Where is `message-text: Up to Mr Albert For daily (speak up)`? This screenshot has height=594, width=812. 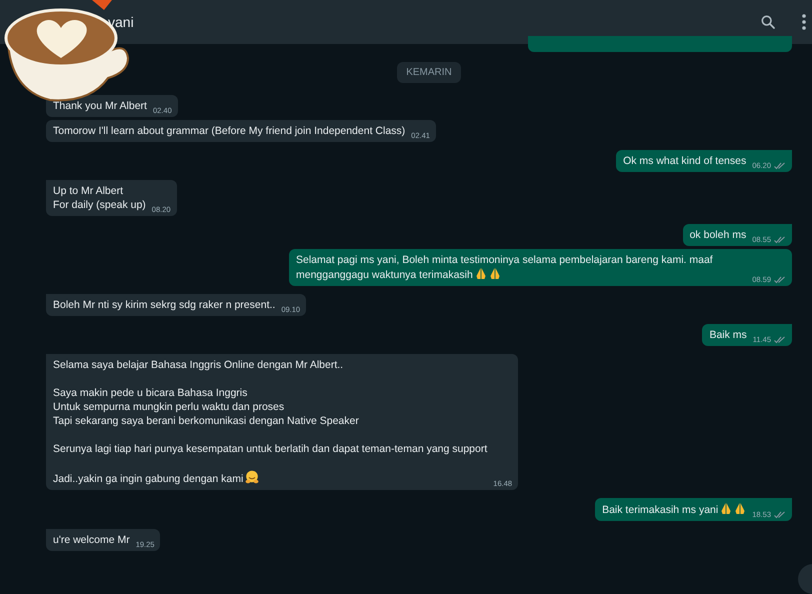 message-text: Up to Mr Albert For daily (speak up) is located at coordinates (99, 198).